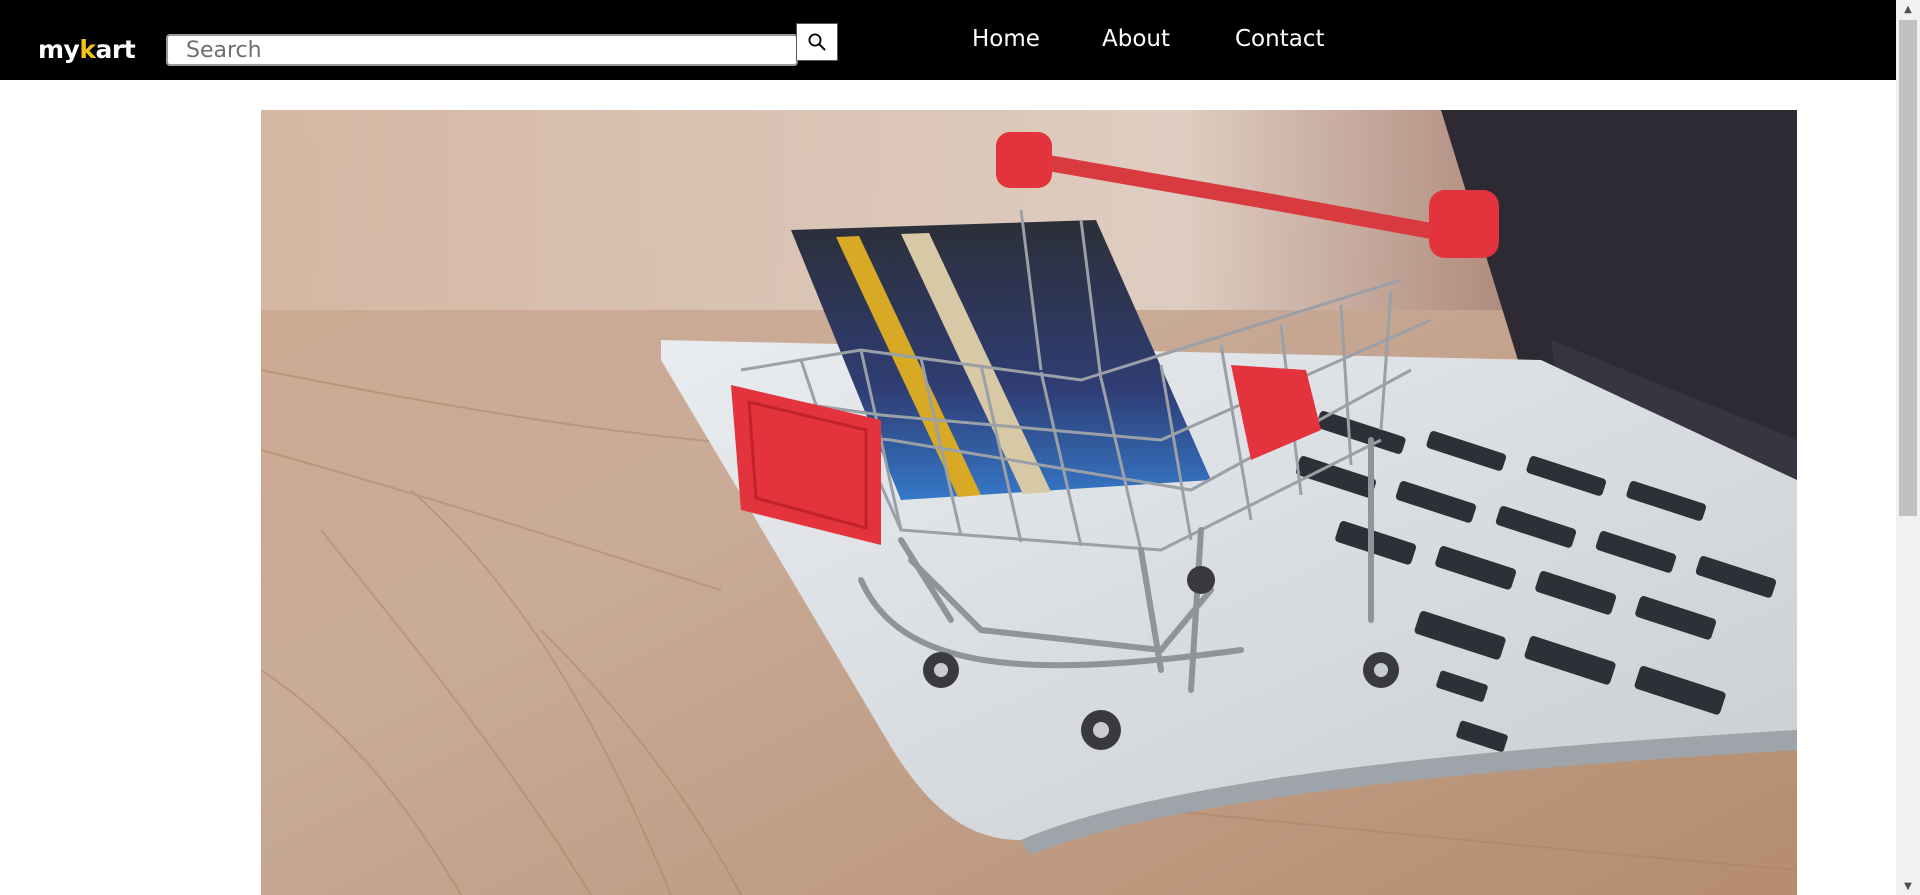 The height and width of the screenshot is (895, 1920). I want to click on search-button, so click(817, 42).